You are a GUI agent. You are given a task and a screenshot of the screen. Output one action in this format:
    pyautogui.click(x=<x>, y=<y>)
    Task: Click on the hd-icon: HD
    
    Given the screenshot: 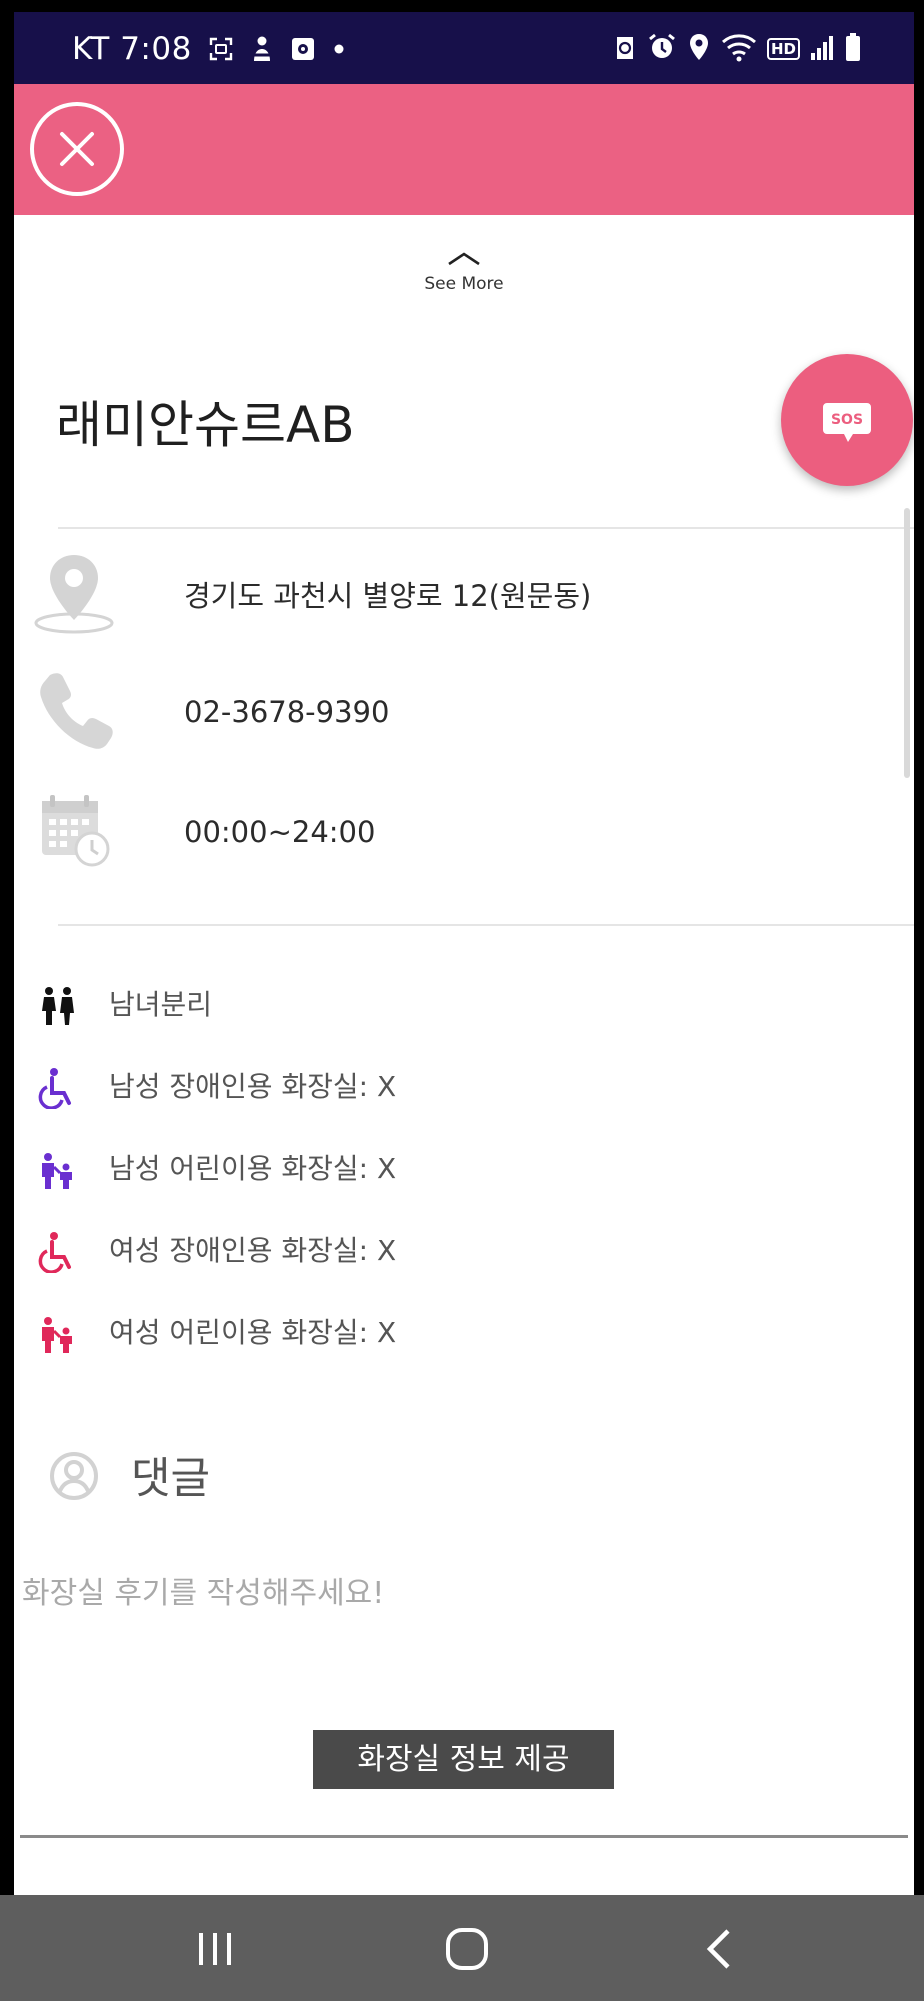 What is the action you would take?
    pyautogui.click(x=783, y=49)
    